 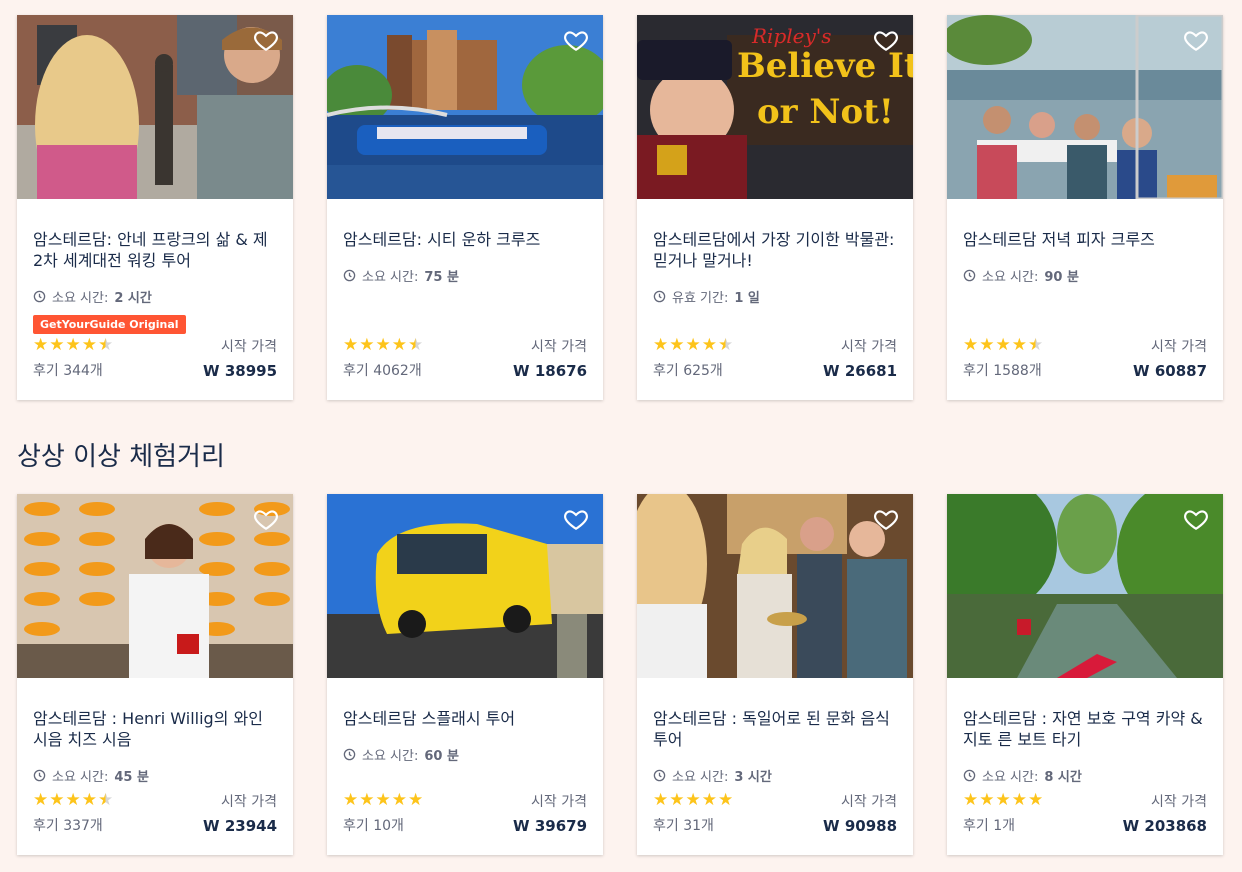 I want to click on price: W 203868, so click(x=1164, y=826).